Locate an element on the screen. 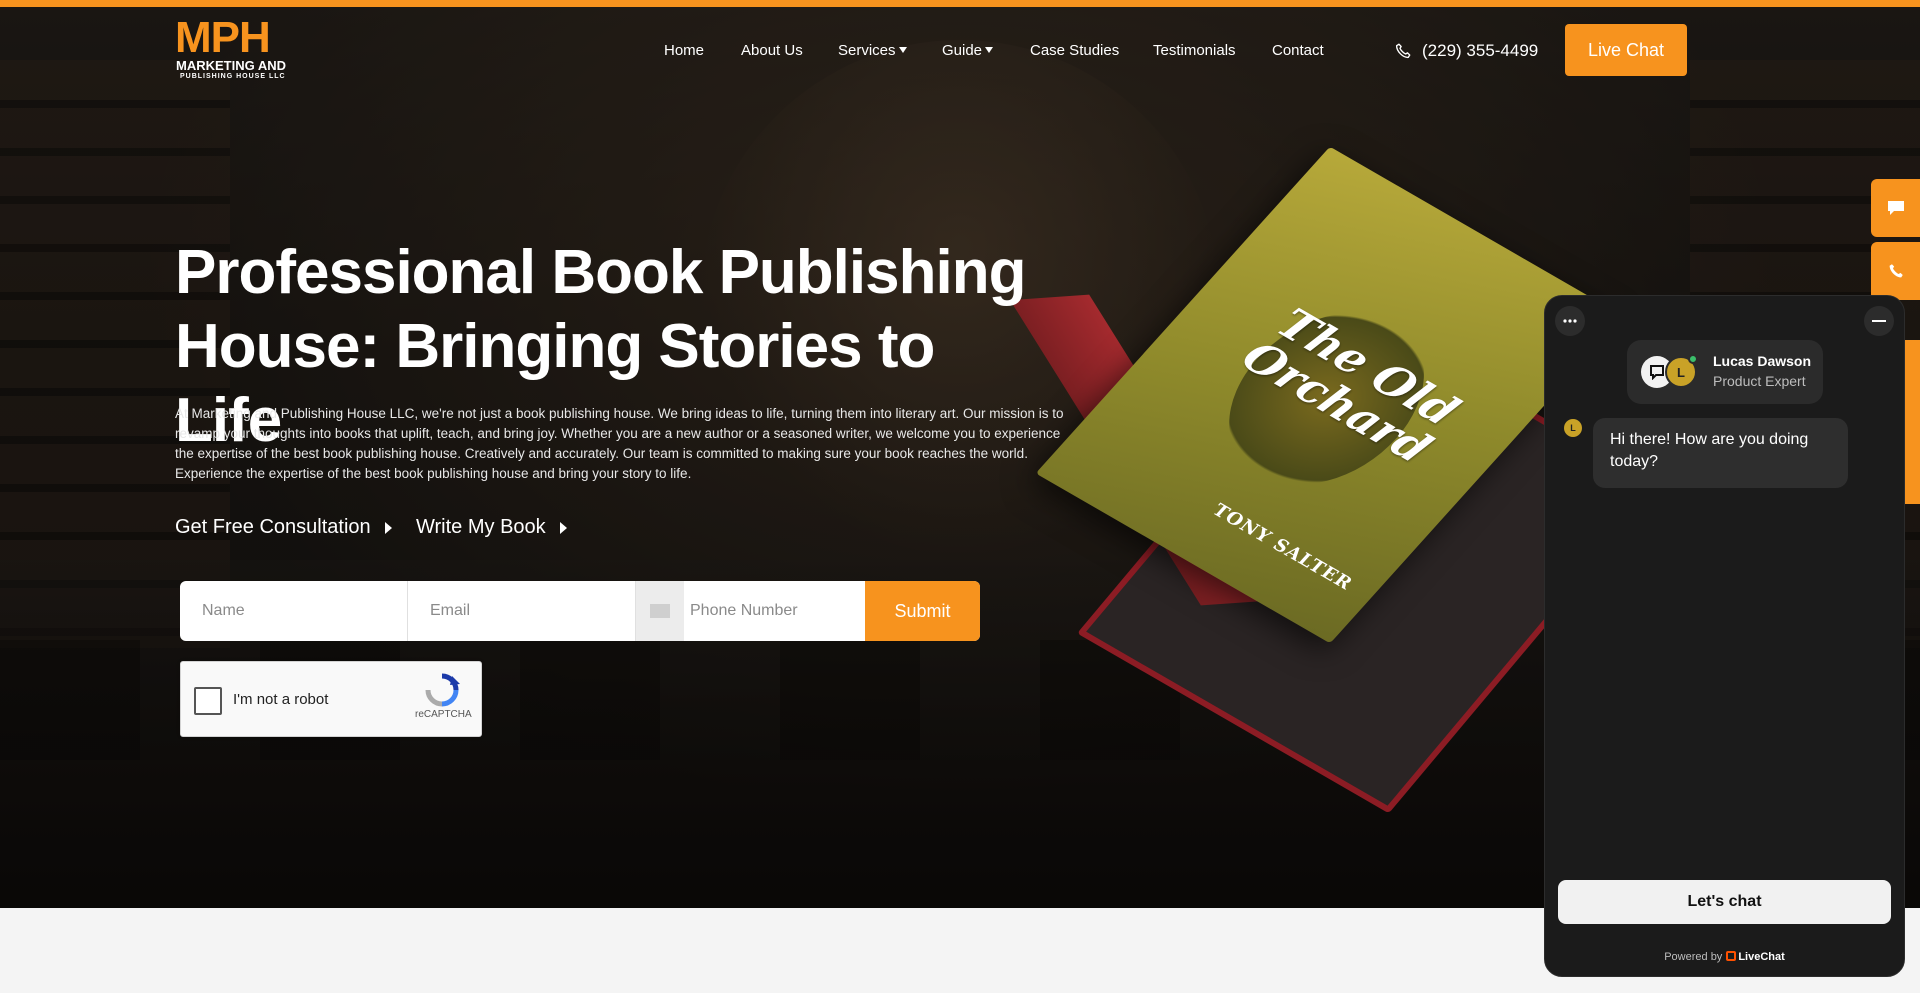 Image resolution: width=1920 pixels, height=993 pixels. get-free-consultation-link: Get Free Consultation is located at coordinates (283, 527).